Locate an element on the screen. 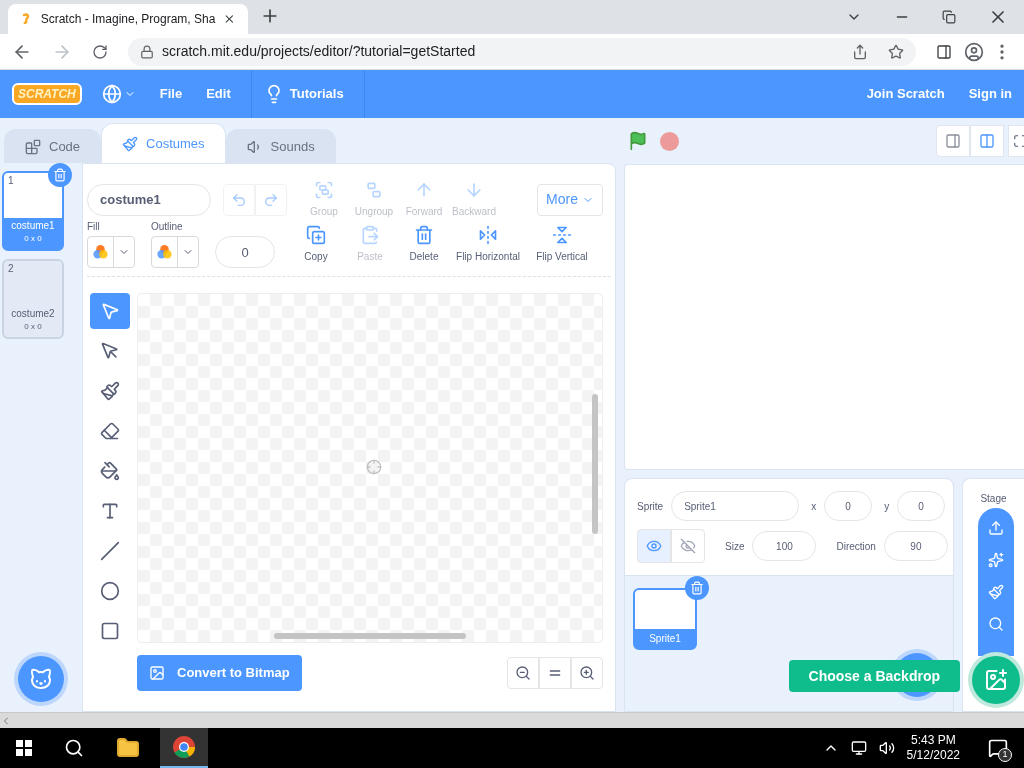 The image size is (1024, 768). eraser-icon is located at coordinates (110, 431).